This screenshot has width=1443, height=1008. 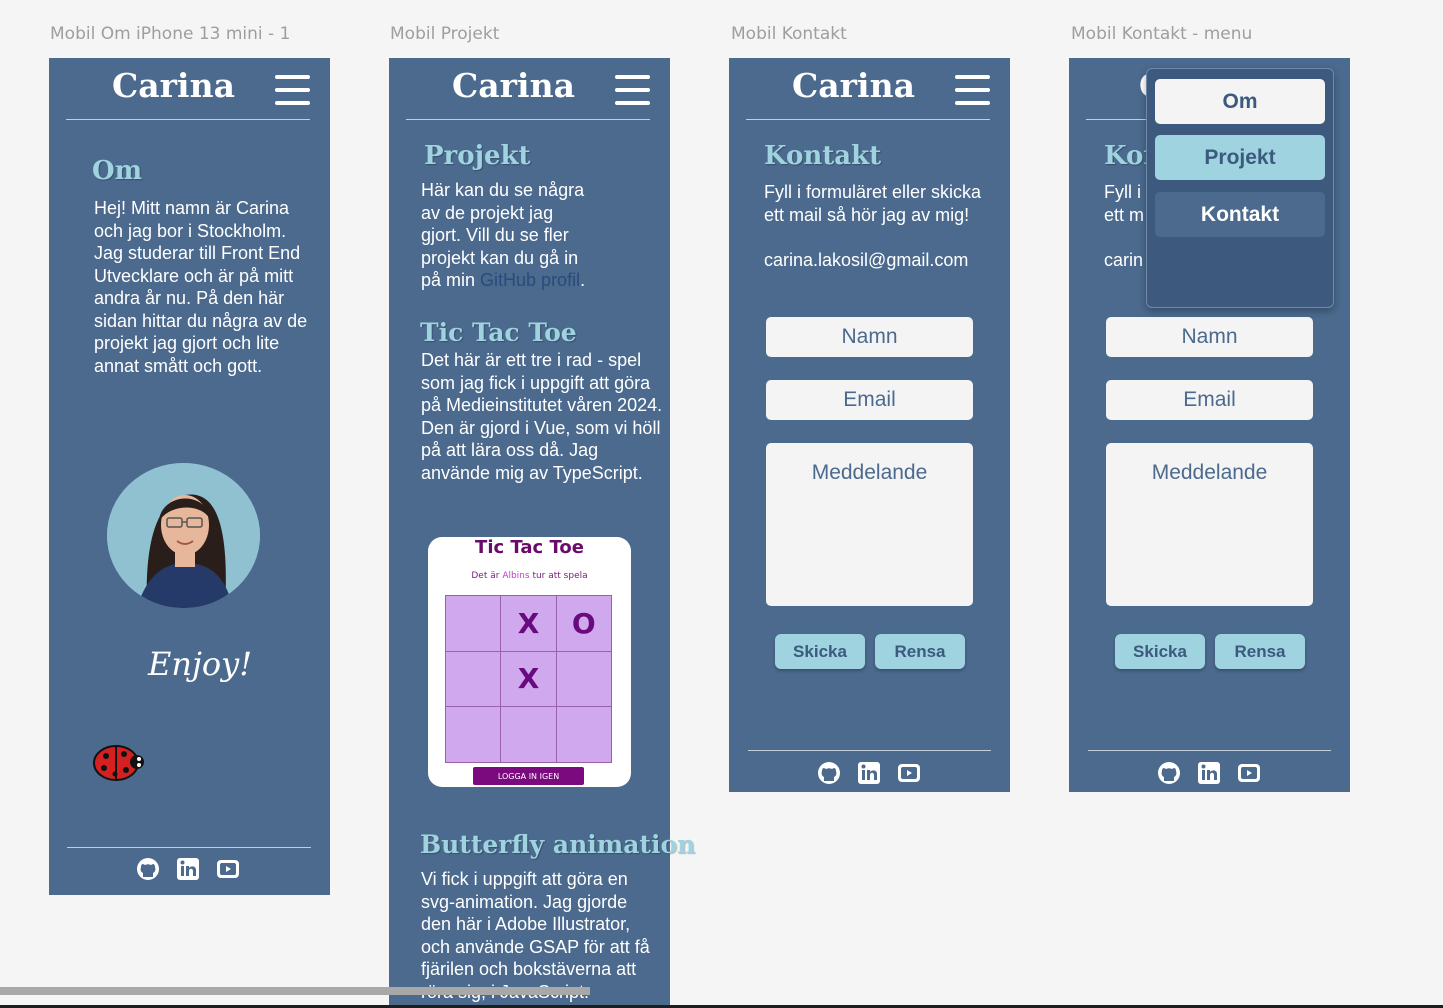 I want to click on github-profile-link: GitHub profil, so click(x=530, y=280).